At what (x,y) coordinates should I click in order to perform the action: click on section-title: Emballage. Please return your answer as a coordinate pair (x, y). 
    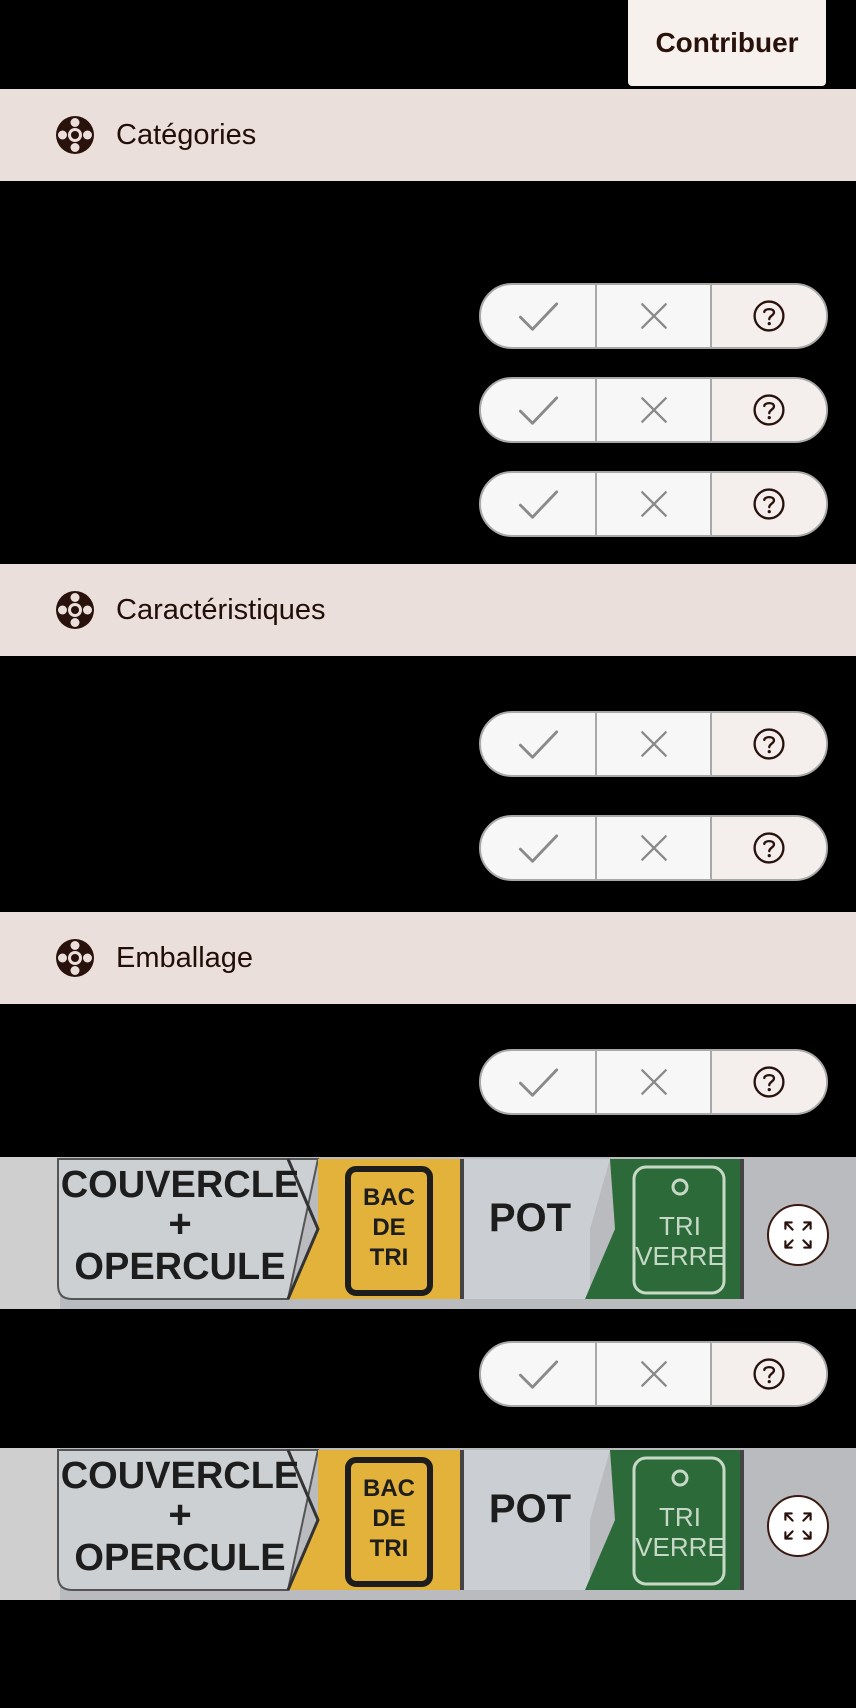
    Looking at the image, I should click on (185, 957).